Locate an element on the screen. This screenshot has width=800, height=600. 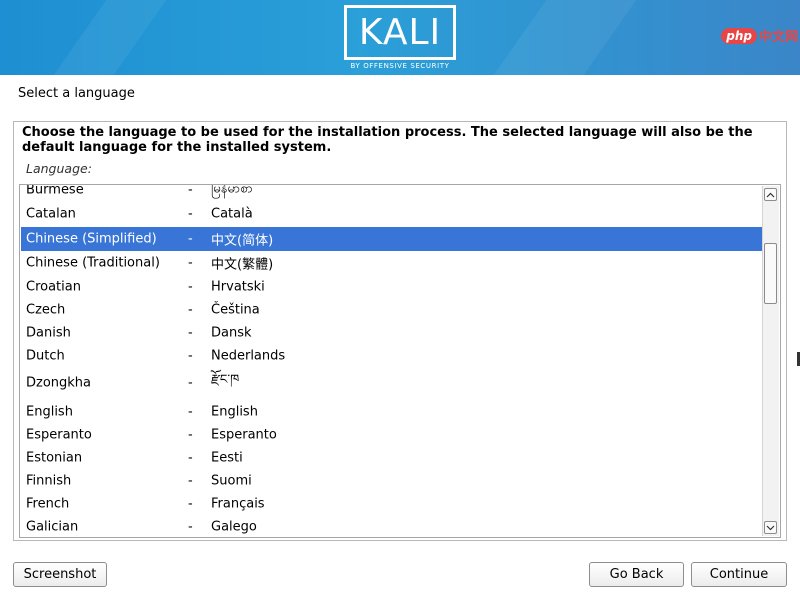
language-row: Croatian - Hrvatski is located at coordinates (391, 287).